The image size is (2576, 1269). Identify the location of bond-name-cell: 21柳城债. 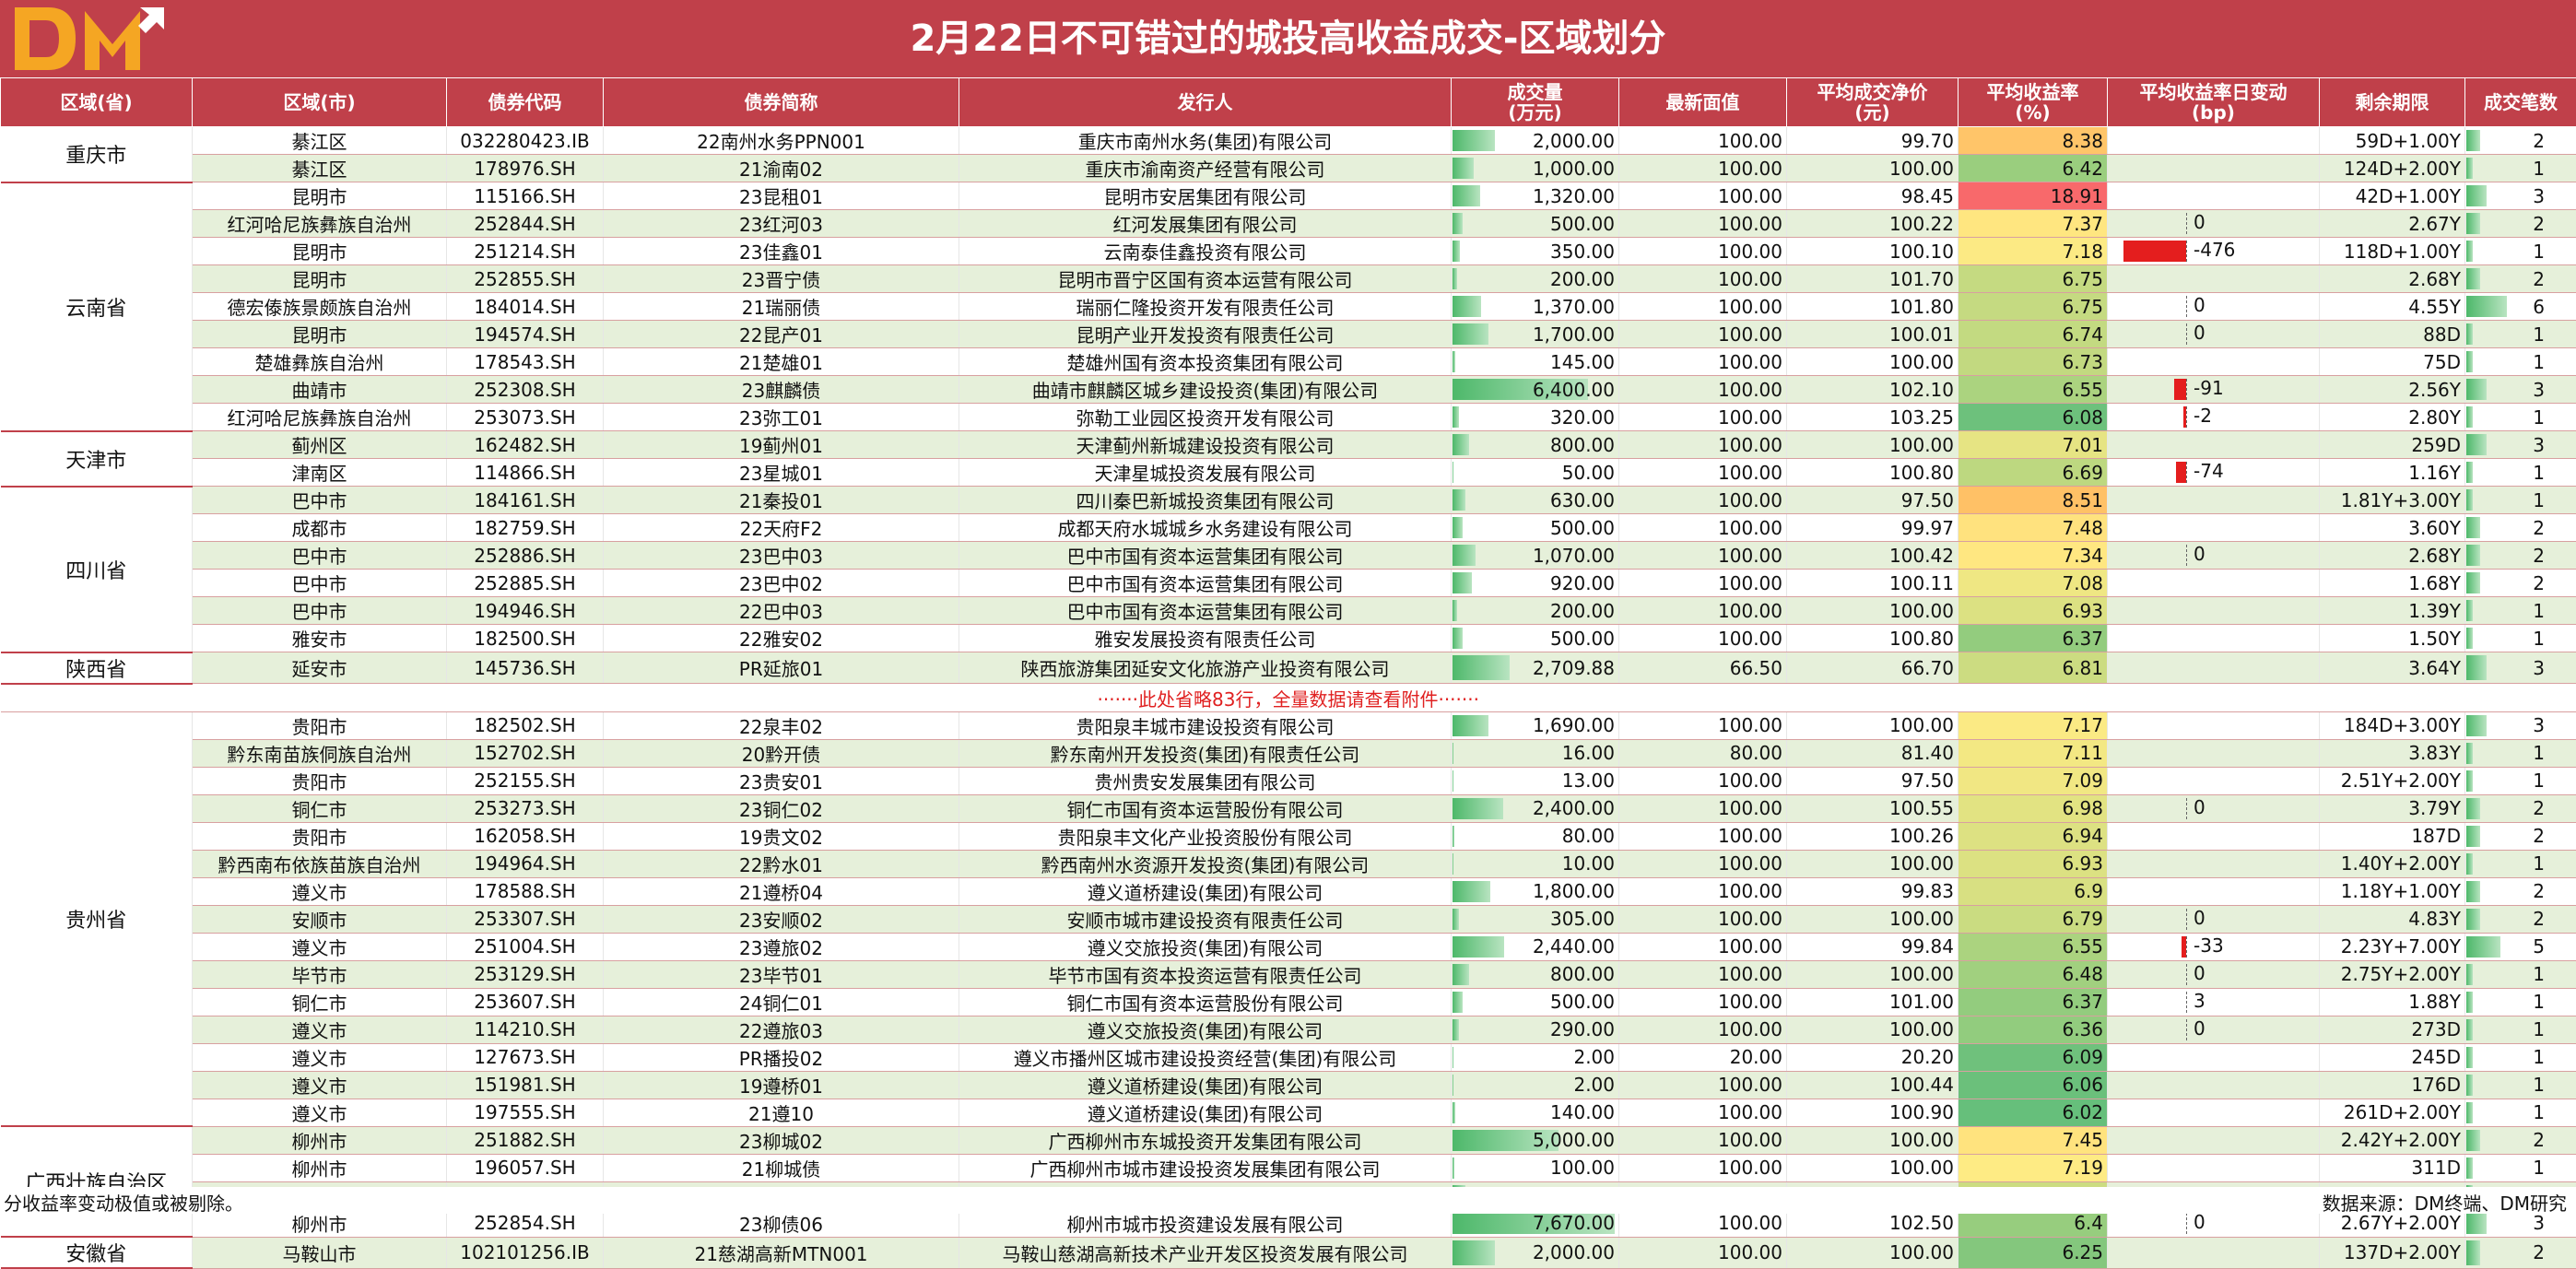
(781, 1167).